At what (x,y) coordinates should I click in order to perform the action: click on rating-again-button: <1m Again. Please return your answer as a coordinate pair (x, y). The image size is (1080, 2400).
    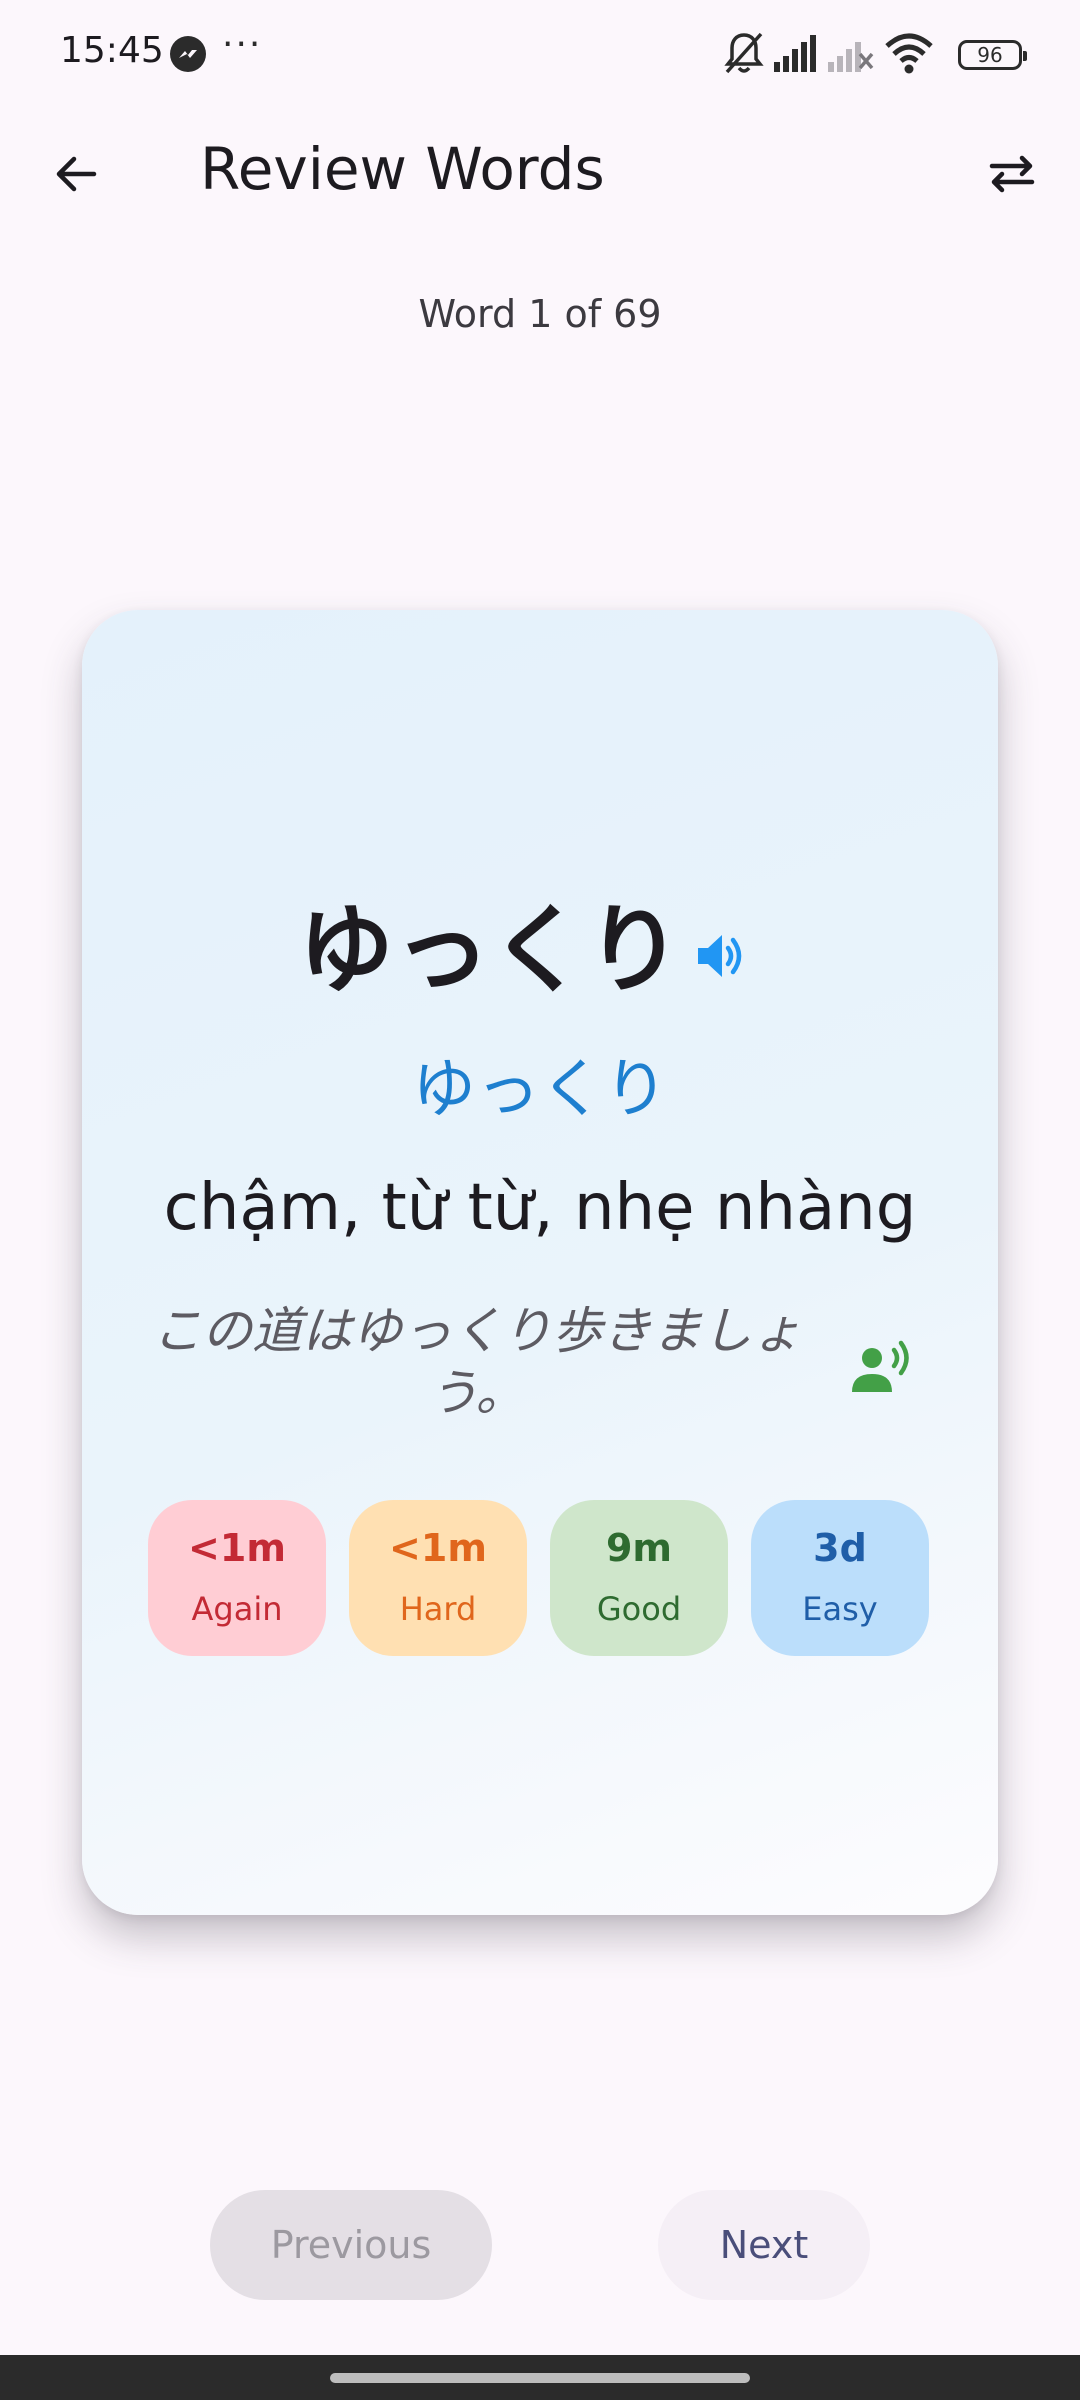
    Looking at the image, I should click on (237, 1578).